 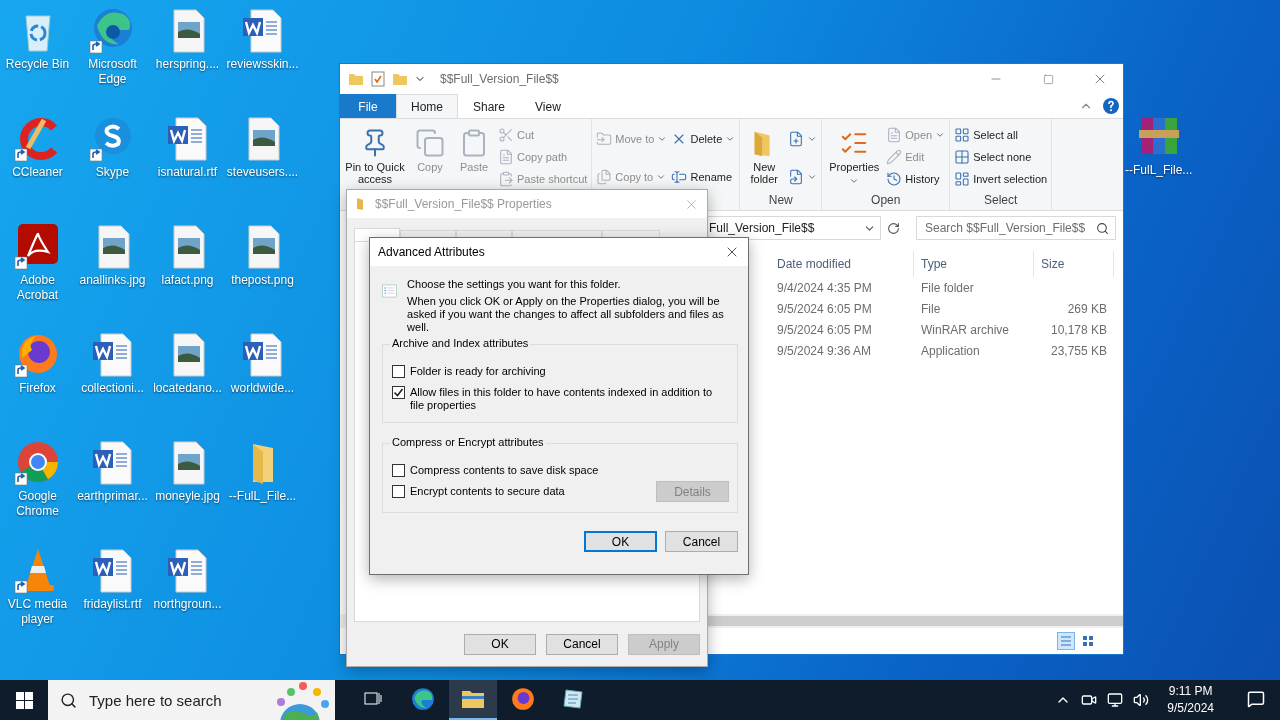 I want to click on table-cell-text: 269 KB, so click(x=1087, y=309).